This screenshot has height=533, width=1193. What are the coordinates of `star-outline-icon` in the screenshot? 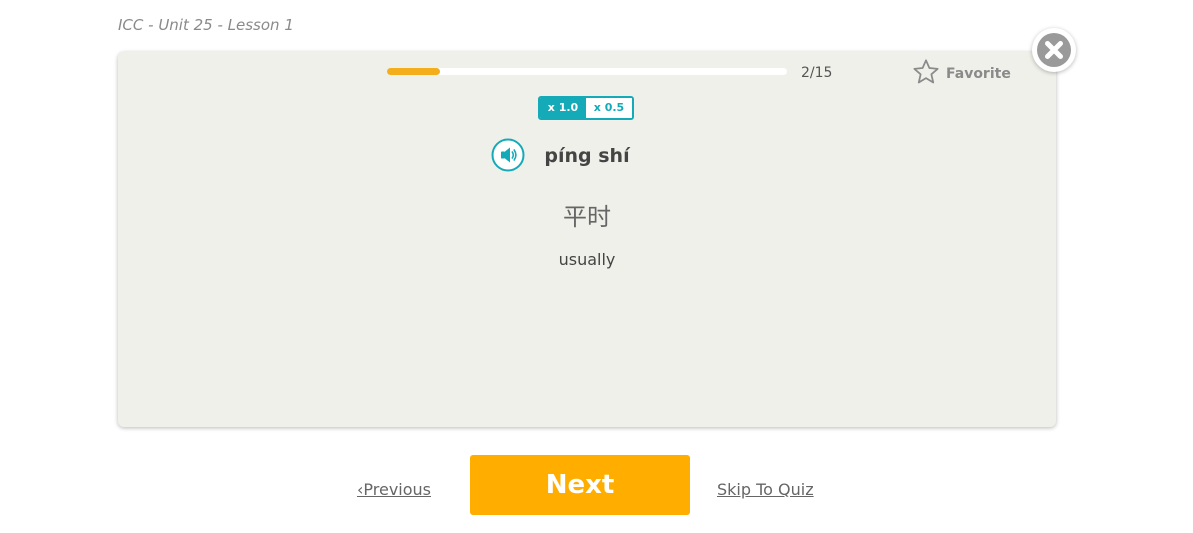 It's located at (926, 74).